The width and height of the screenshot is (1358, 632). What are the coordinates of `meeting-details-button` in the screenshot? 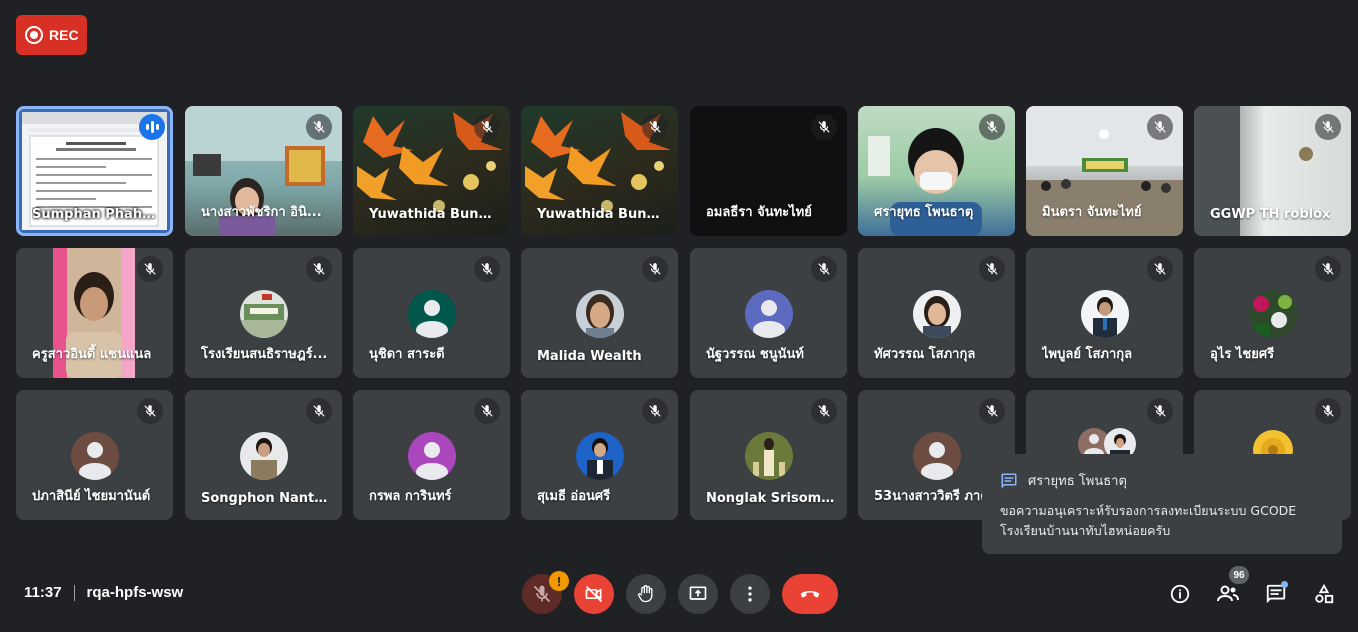 It's located at (1180, 594).